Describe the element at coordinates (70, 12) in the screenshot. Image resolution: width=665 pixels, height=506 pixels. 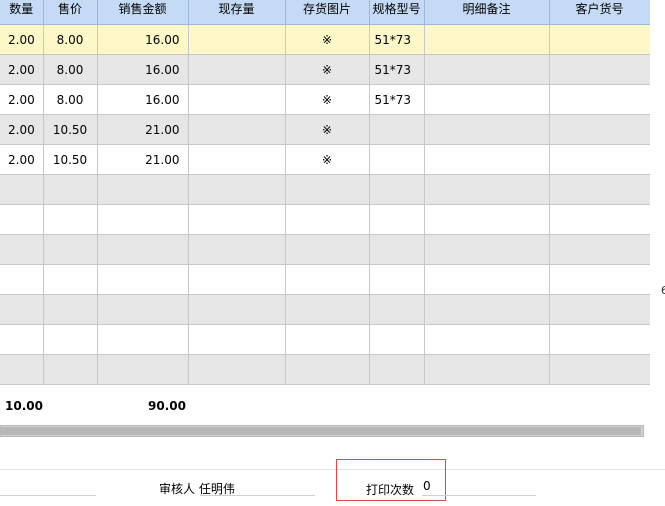
I see `col-header-price: 售价` at that location.